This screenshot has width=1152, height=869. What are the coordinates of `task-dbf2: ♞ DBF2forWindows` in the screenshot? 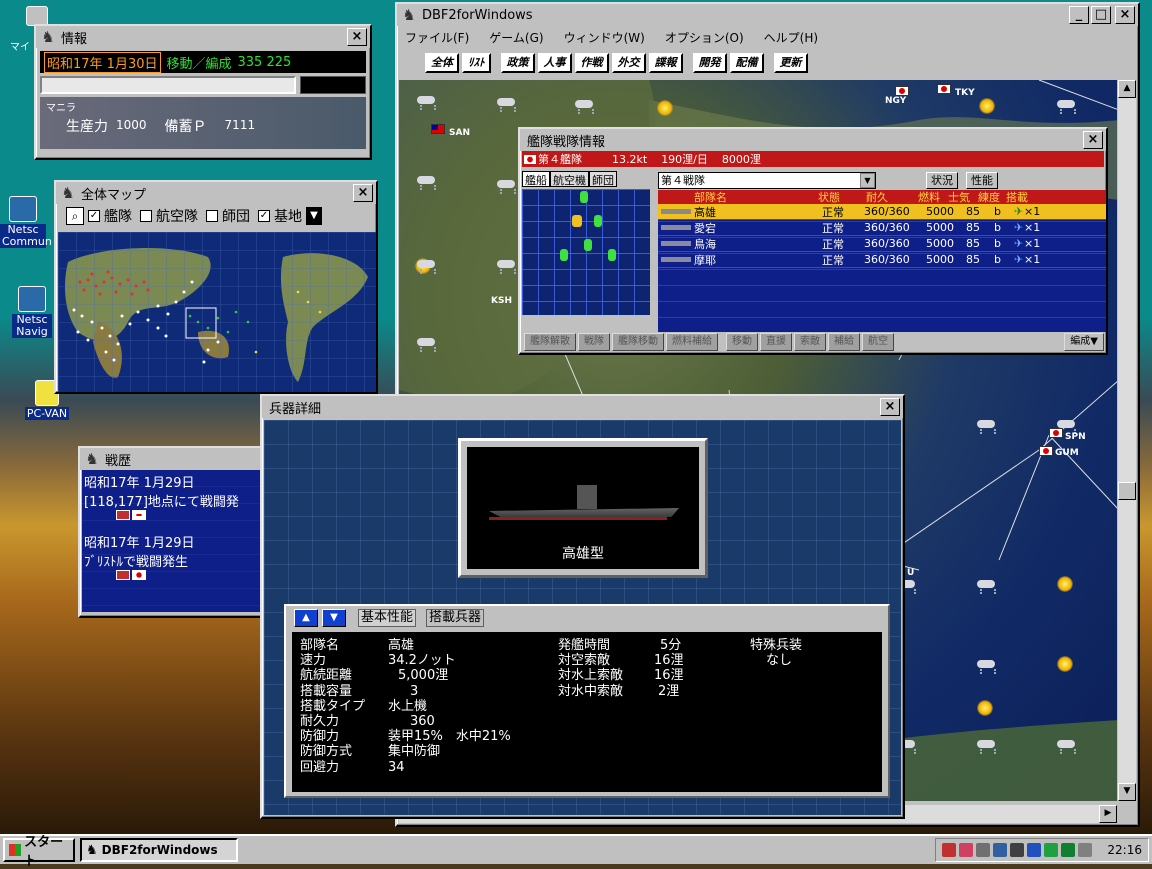 It's located at (159, 850).